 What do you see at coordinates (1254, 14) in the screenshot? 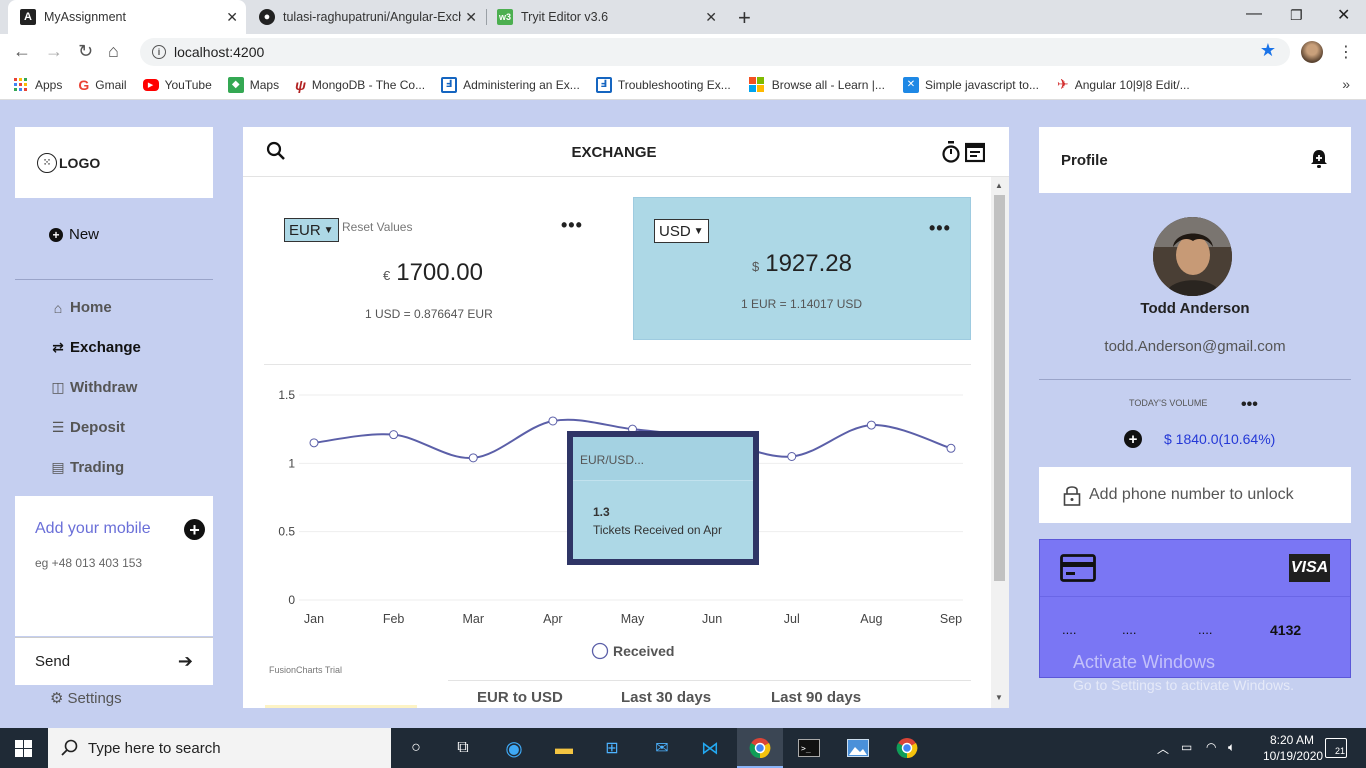
I see `minimize-button: —` at bounding box center [1254, 14].